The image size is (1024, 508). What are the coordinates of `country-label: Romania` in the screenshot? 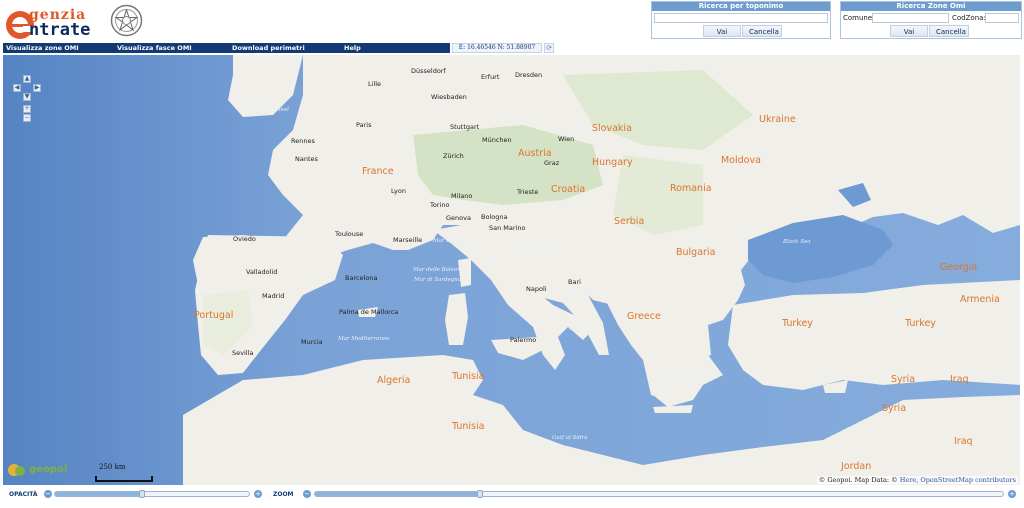 It's located at (691, 188).